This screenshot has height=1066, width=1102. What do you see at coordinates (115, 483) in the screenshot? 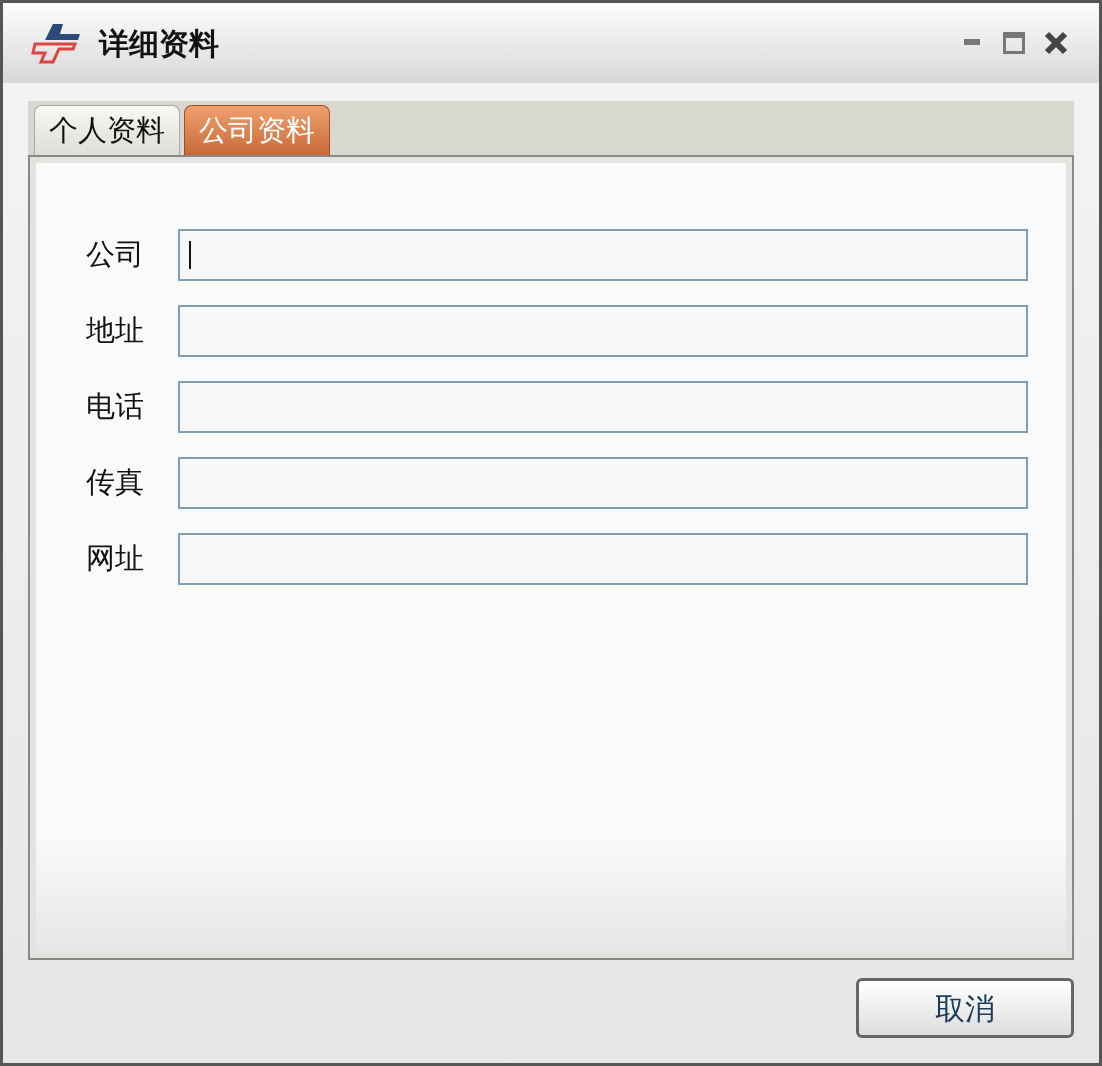
I see `field-label: 传真` at bounding box center [115, 483].